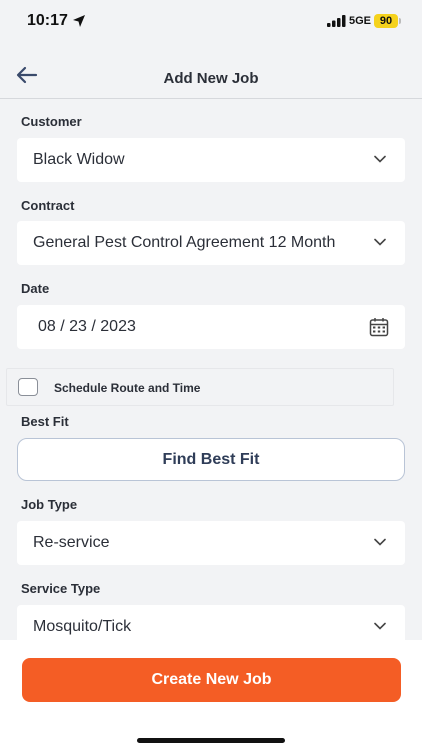  What do you see at coordinates (87, 326) in the screenshot?
I see `date-value: 08 / 23 / 2023` at bounding box center [87, 326].